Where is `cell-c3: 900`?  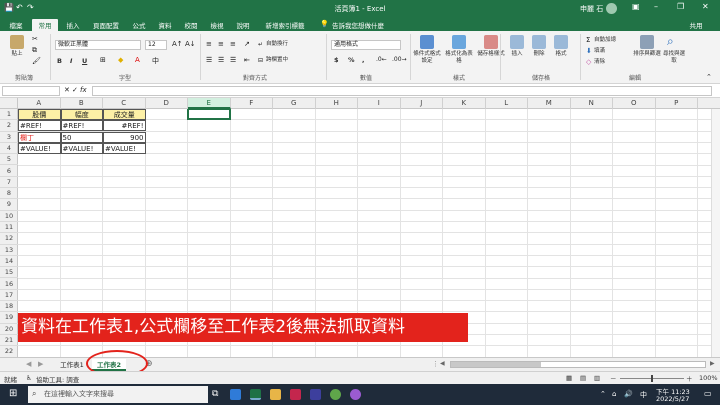 cell-c3: 900 is located at coordinates (124, 137).